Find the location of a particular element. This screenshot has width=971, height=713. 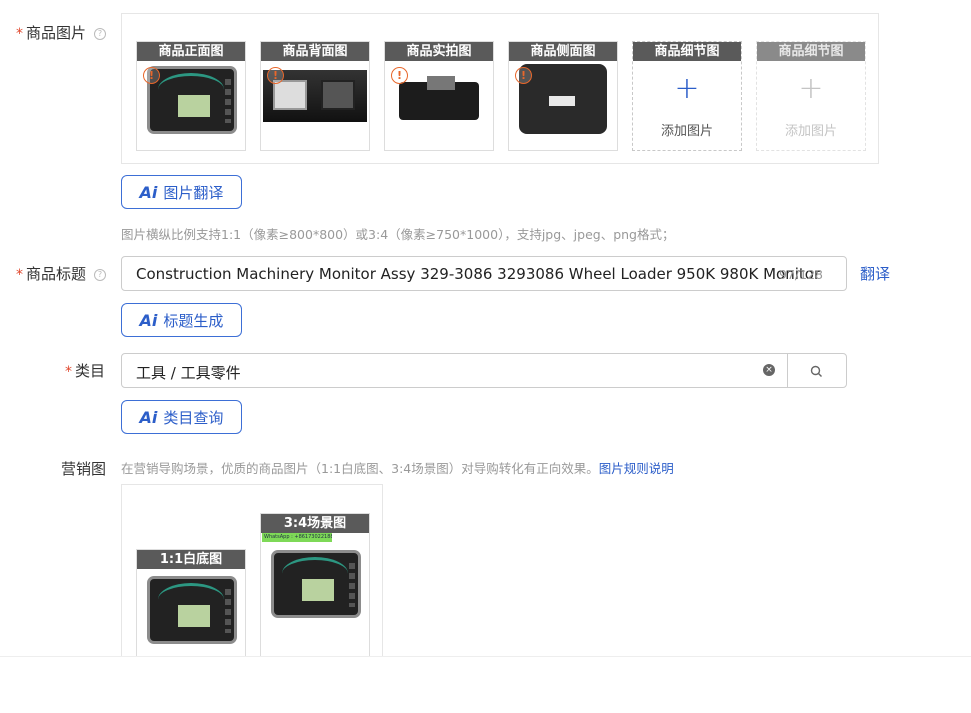

device-back-image is located at coordinates (563, 99).